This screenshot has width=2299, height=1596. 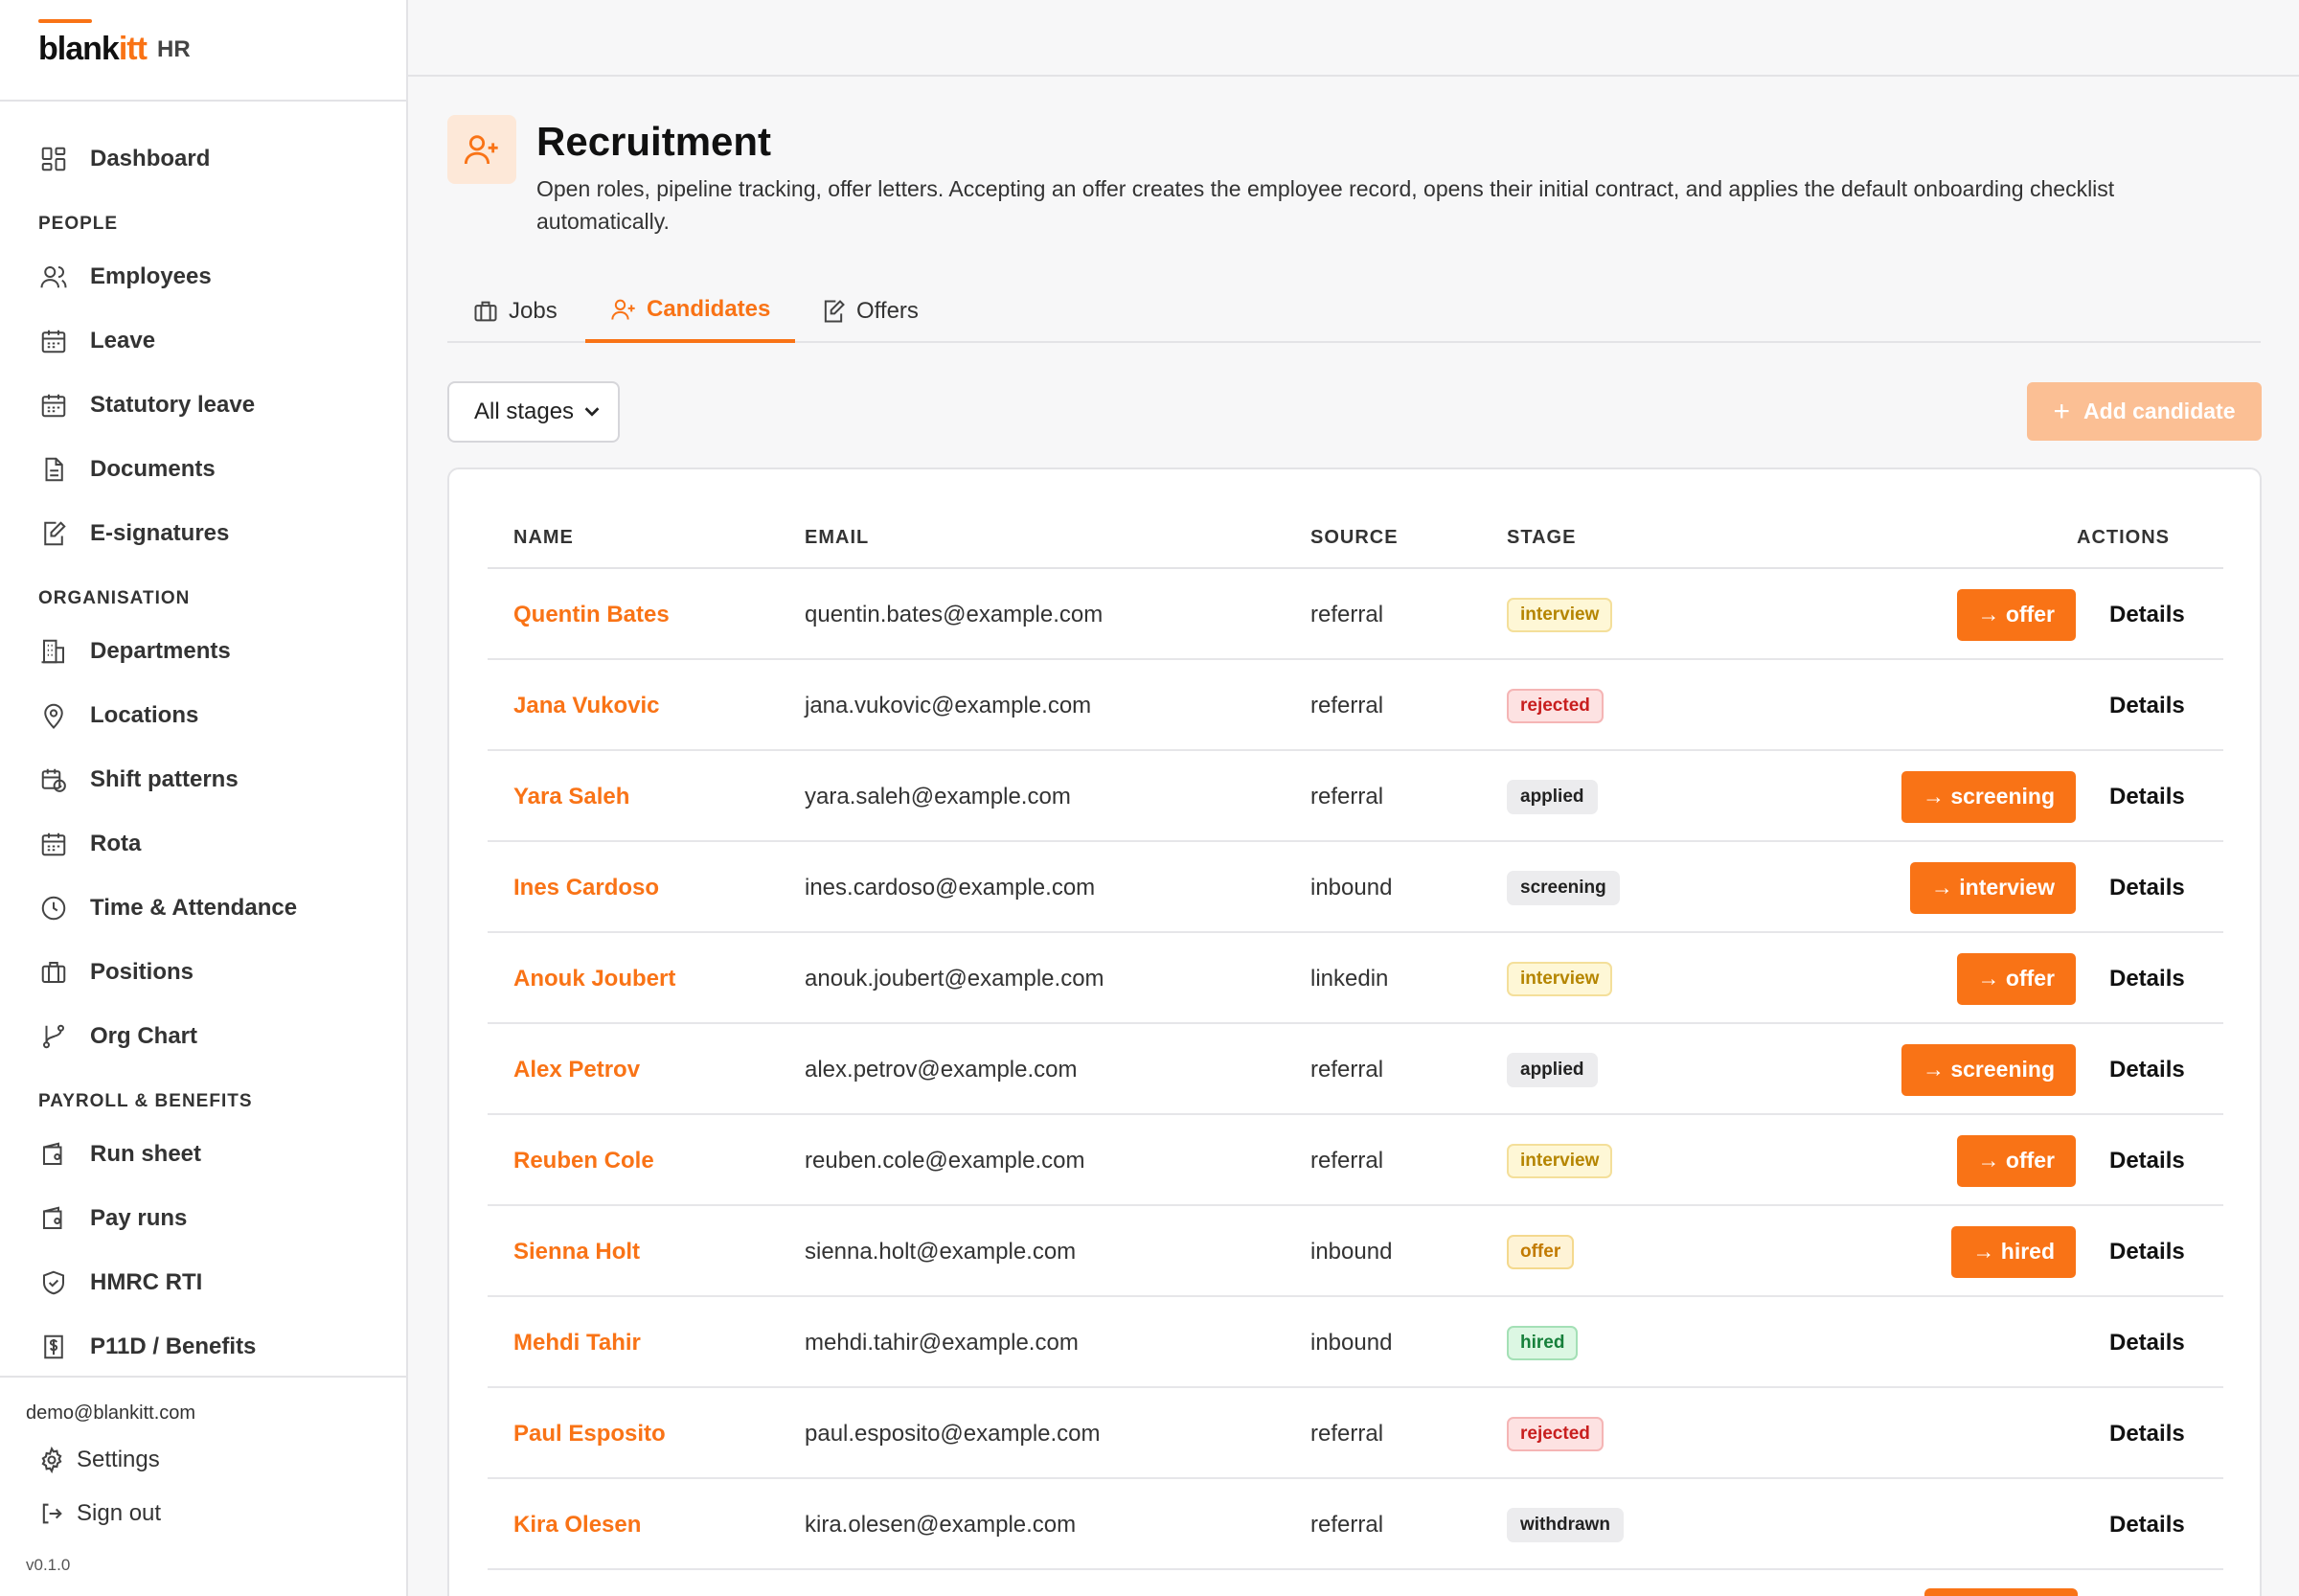 I want to click on users-icon, so click(x=53, y=277).